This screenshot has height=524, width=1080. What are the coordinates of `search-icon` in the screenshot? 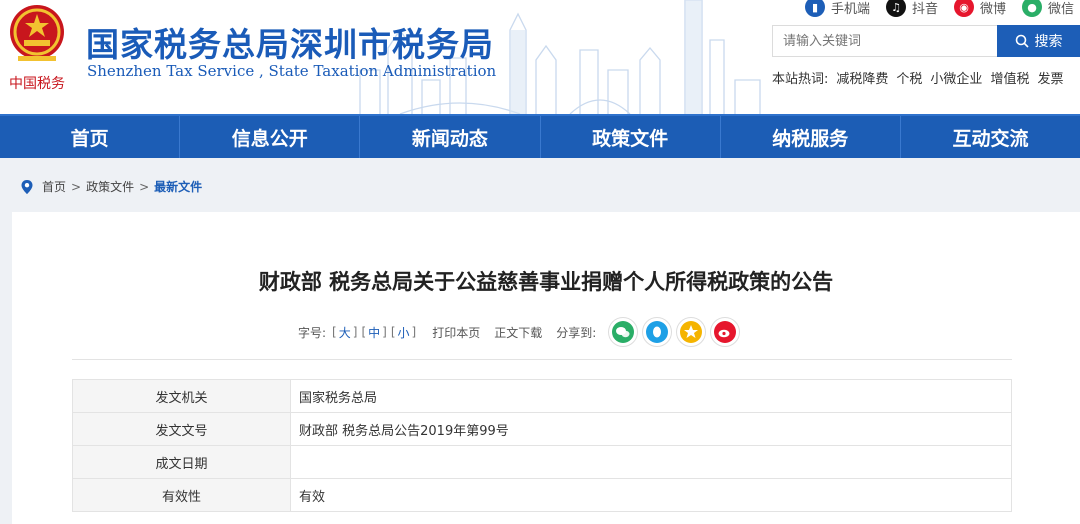 It's located at (1022, 41).